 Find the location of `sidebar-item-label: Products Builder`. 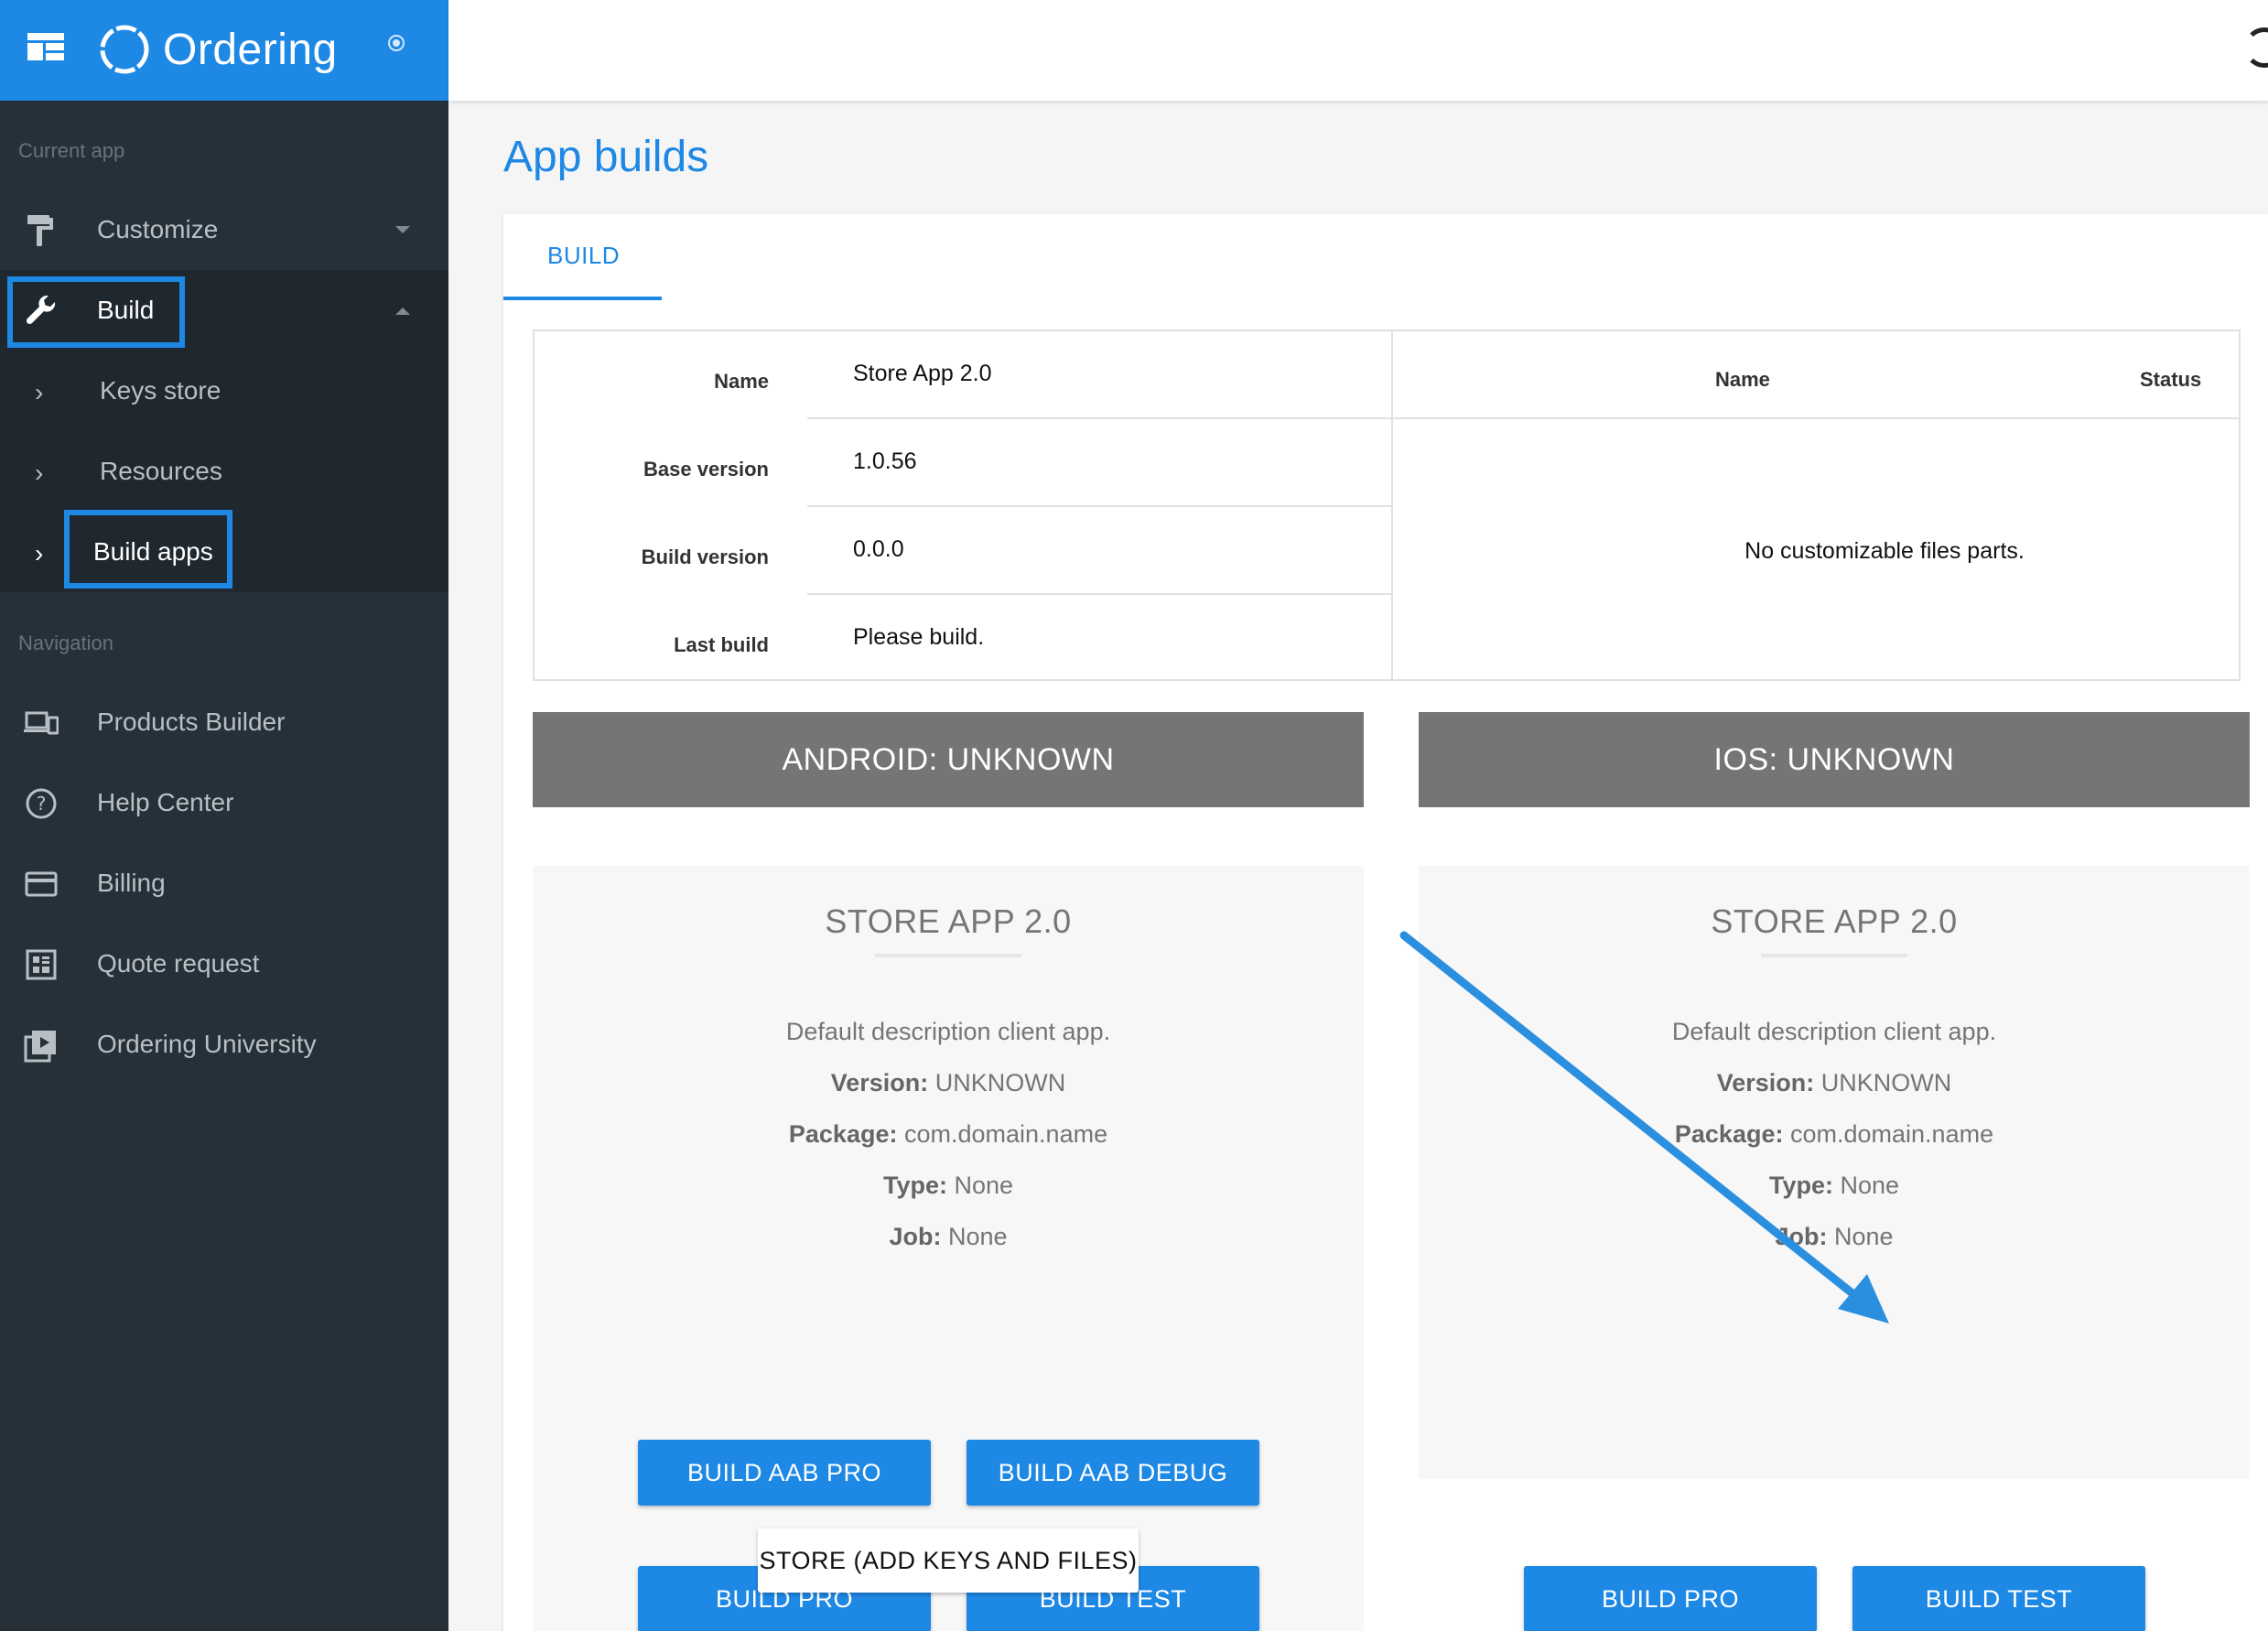

sidebar-item-label: Products Builder is located at coordinates (191, 721).